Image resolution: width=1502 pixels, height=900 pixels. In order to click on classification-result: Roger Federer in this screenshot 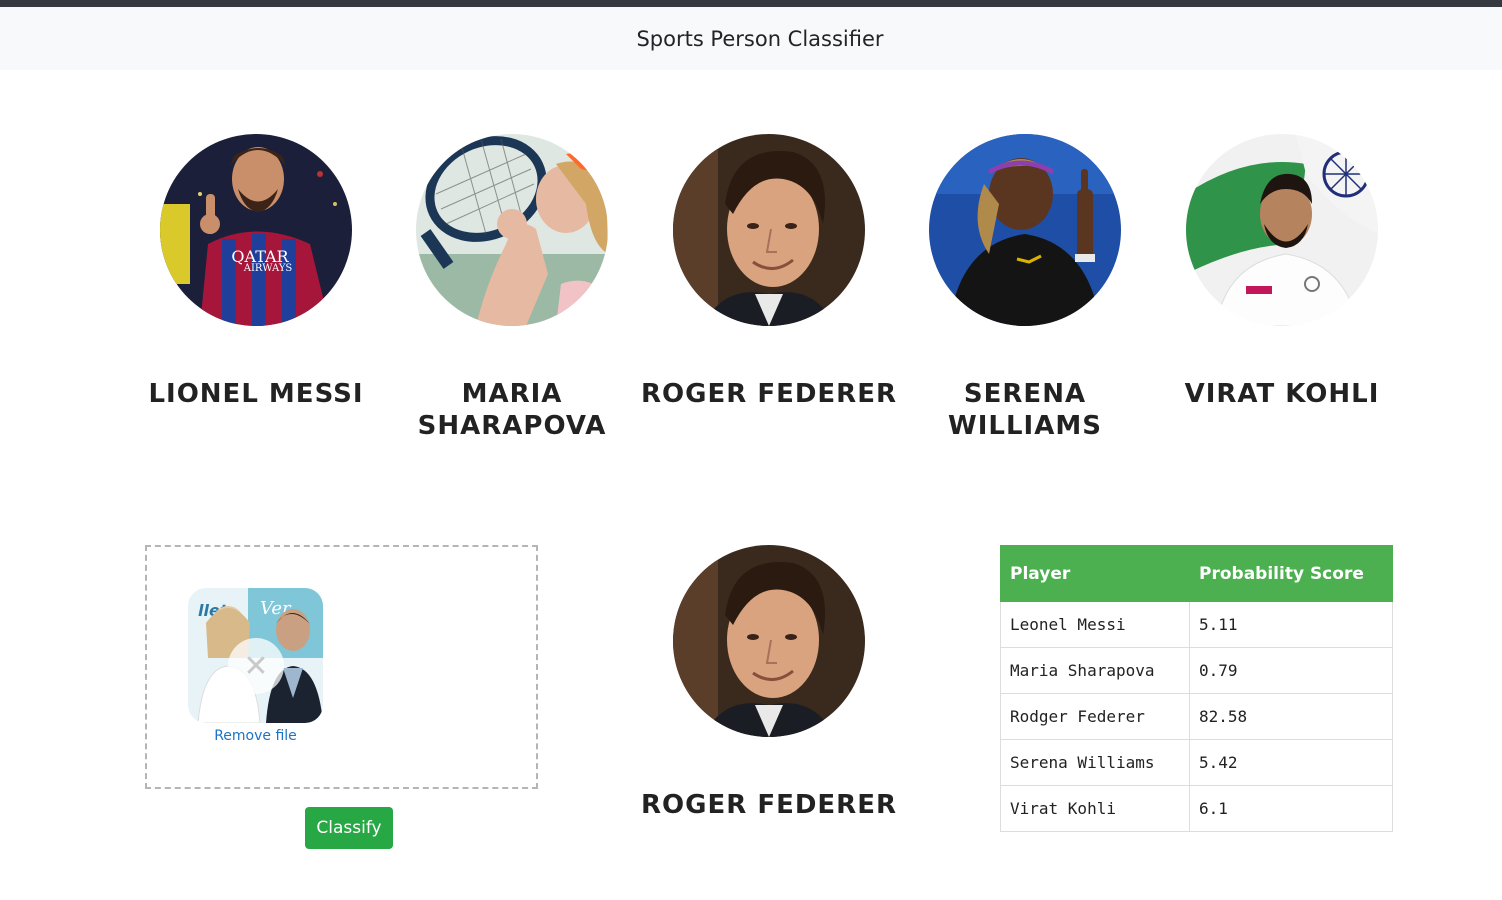, I will do `click(769, 683)`.